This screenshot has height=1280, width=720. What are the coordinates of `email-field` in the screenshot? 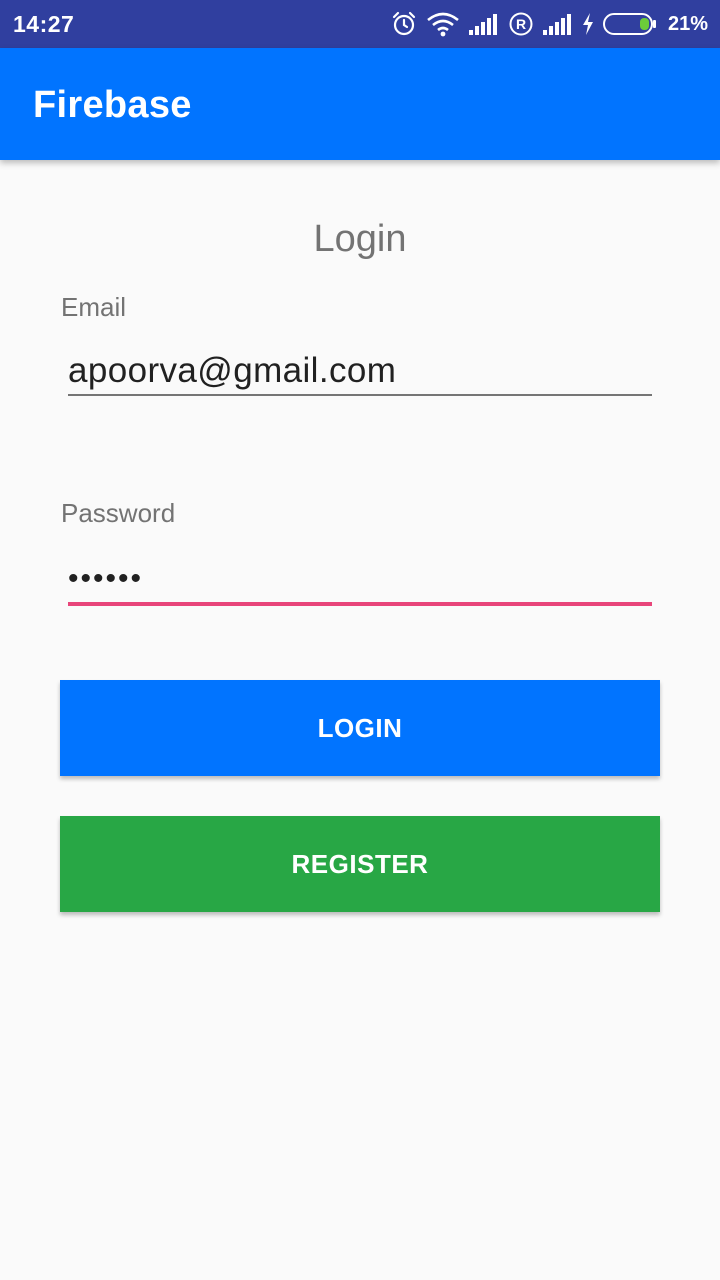 It's located at (360, 372).